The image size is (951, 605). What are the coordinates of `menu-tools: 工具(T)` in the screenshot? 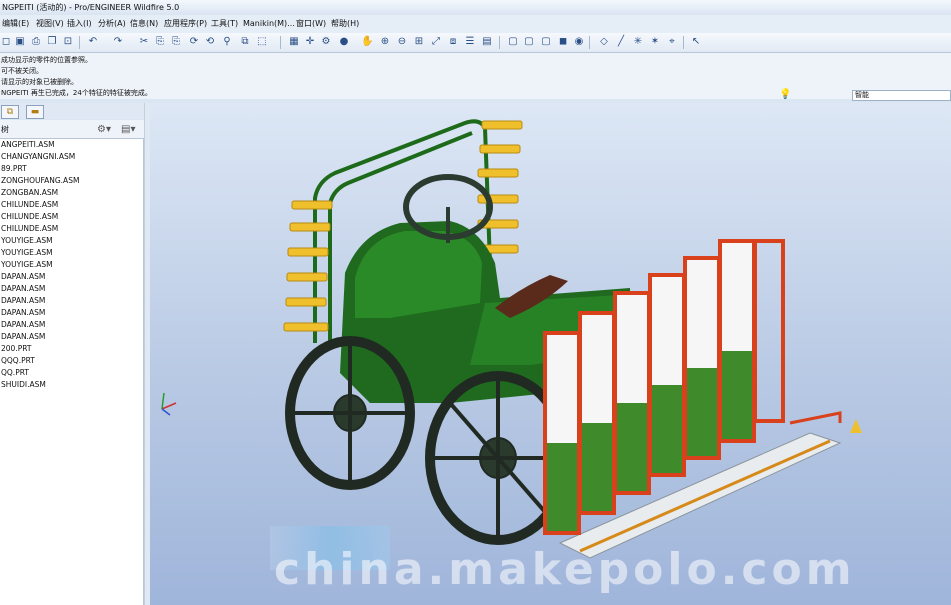 It's located at (224, 24).